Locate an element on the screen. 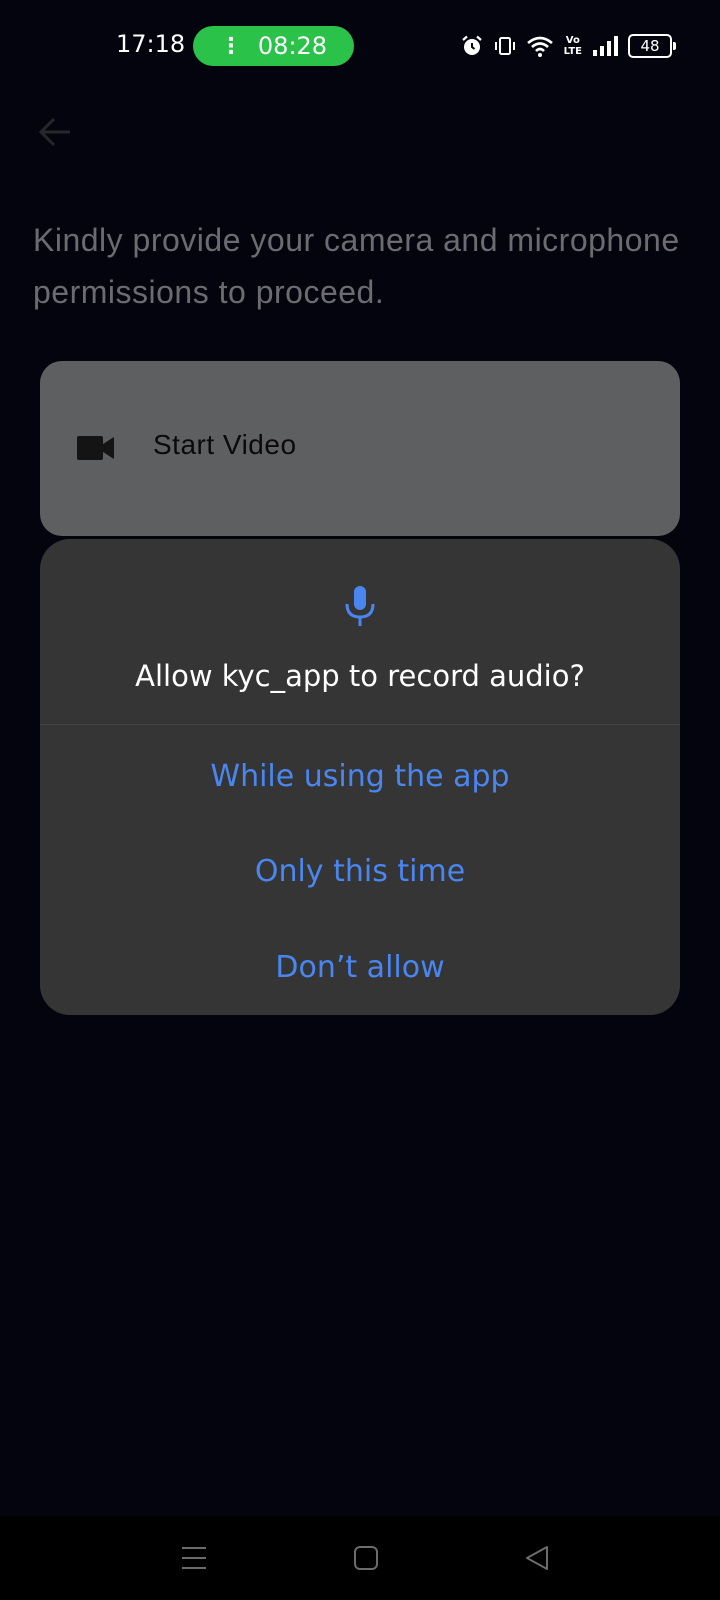 The image size is (720, 1600). signal-icon is located at coordinates (605, 46).